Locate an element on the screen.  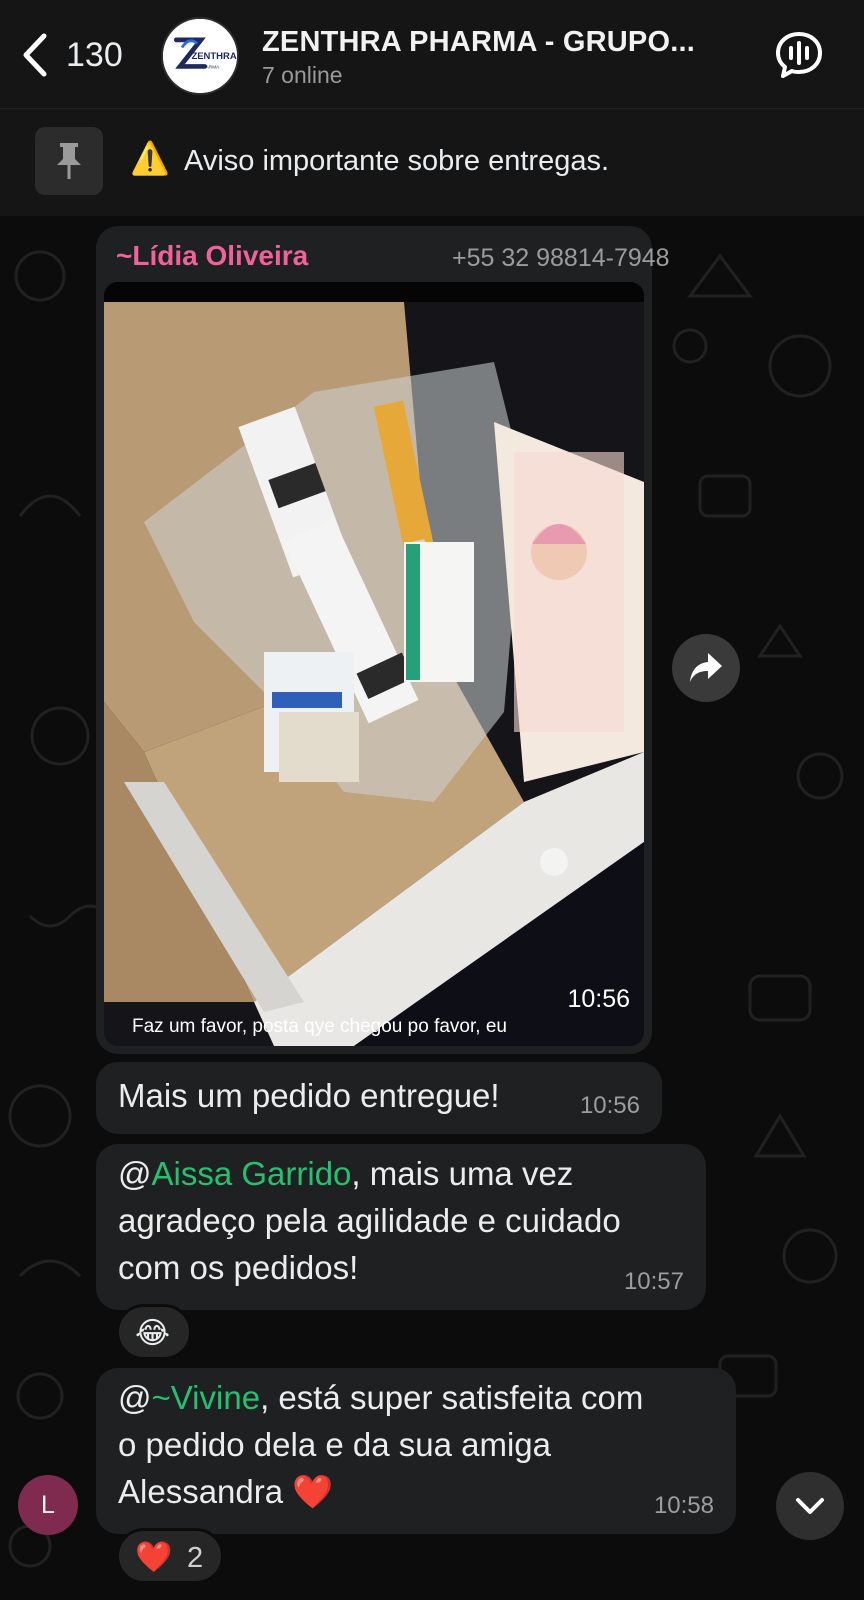
forward-button is located at coordinates (706, 668).